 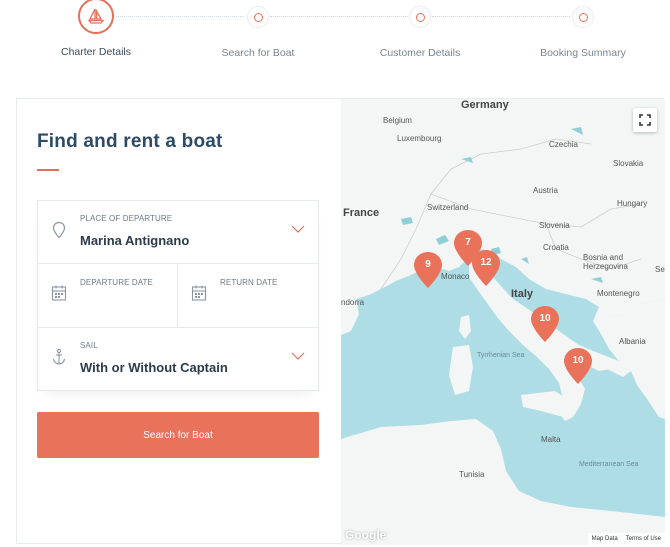 What do you see at coordinates (96, 17) in the screenshot?
I see `sailboat-icon` at bounding box center [96, 17].